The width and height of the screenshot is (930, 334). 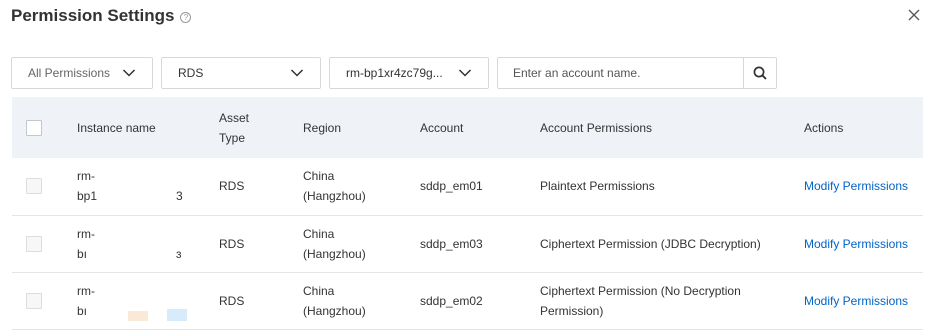 I want to click on instance-name-cell: rm- bp1 3, so click(x=137, y=186).